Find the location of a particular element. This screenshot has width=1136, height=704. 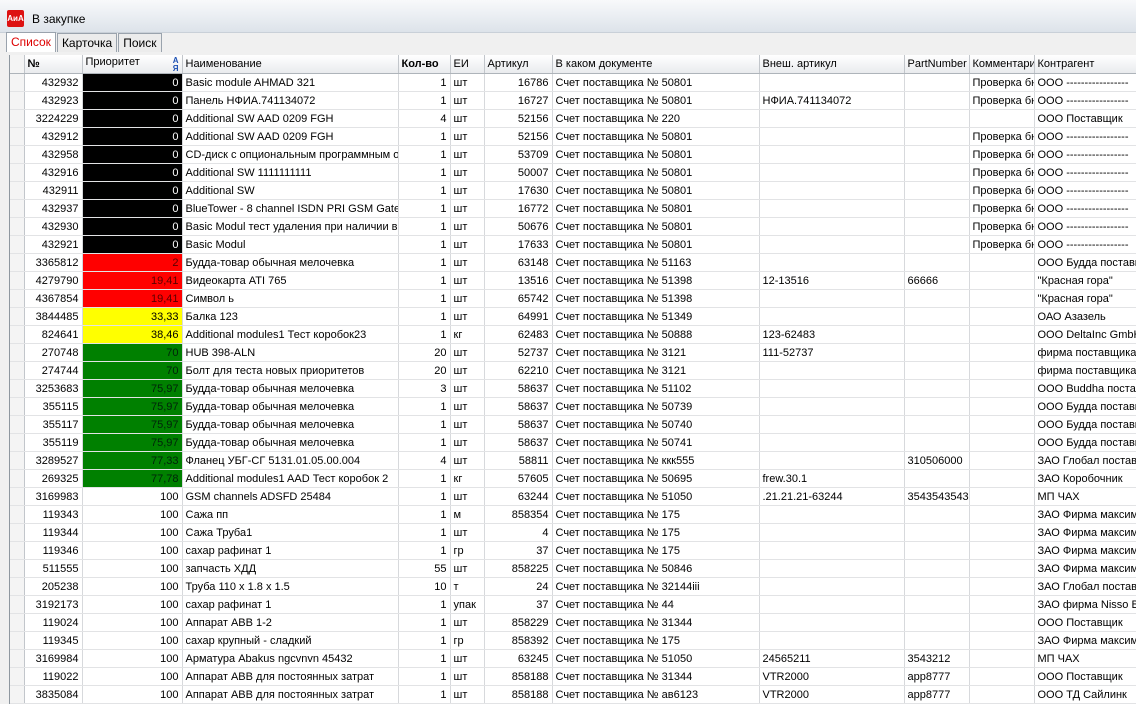

cell-no: 432932 is located at coordinates (53, 82).